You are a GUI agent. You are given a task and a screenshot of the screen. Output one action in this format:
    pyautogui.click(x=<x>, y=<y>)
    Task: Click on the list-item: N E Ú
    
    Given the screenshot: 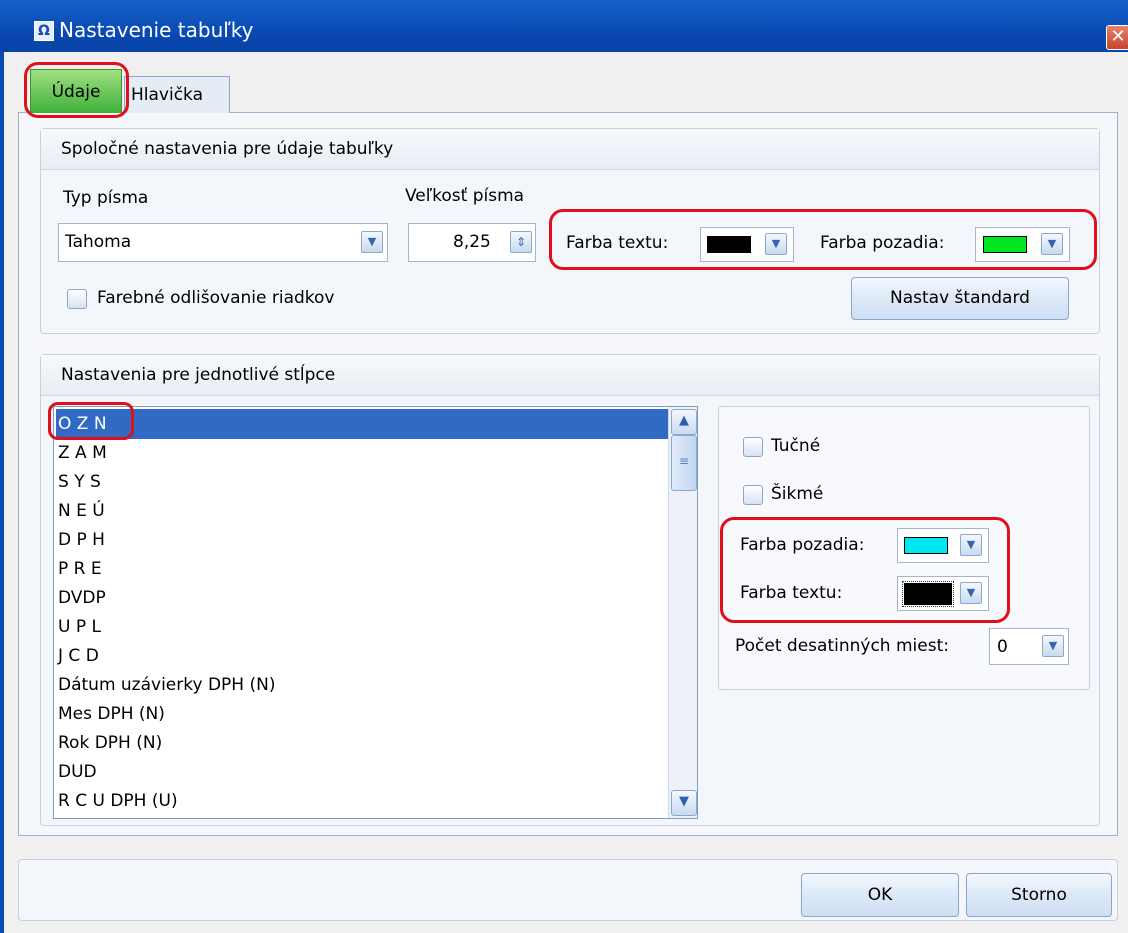 What is the action you would take?
    pyautogui.click(x=80, y=511)
    